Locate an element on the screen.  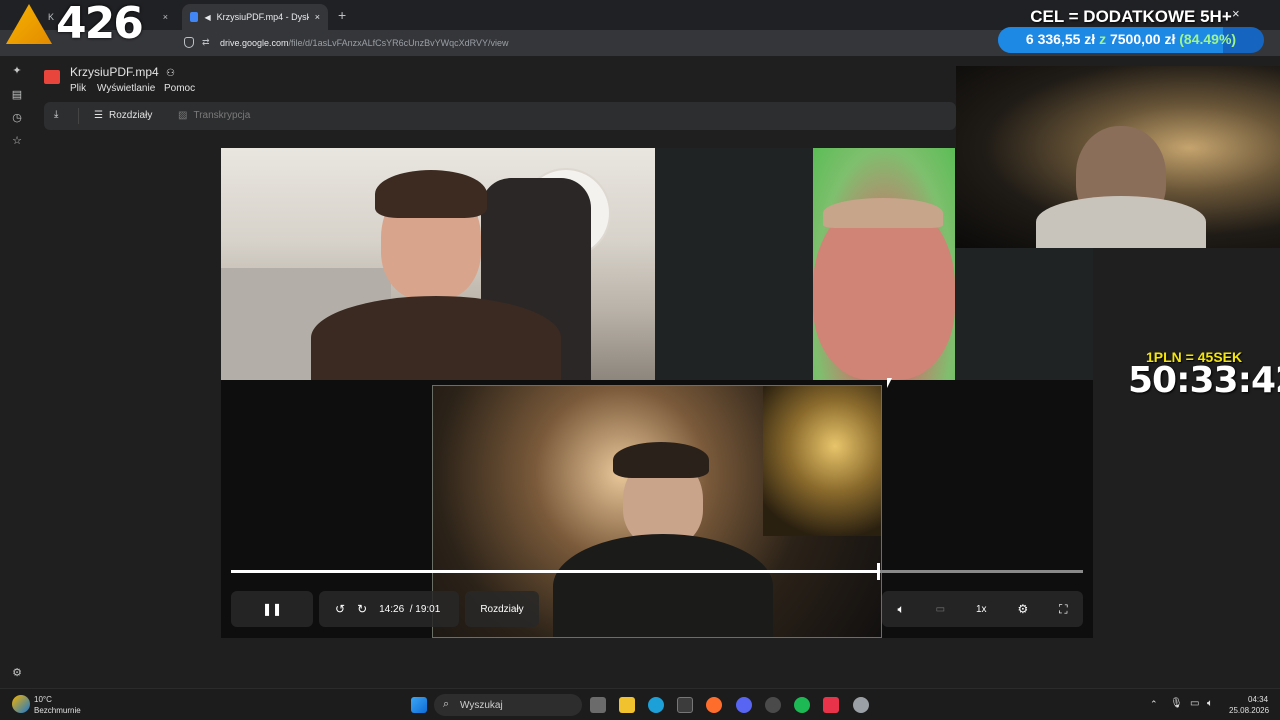
firefox-icon is located at coordinates (714, 705).